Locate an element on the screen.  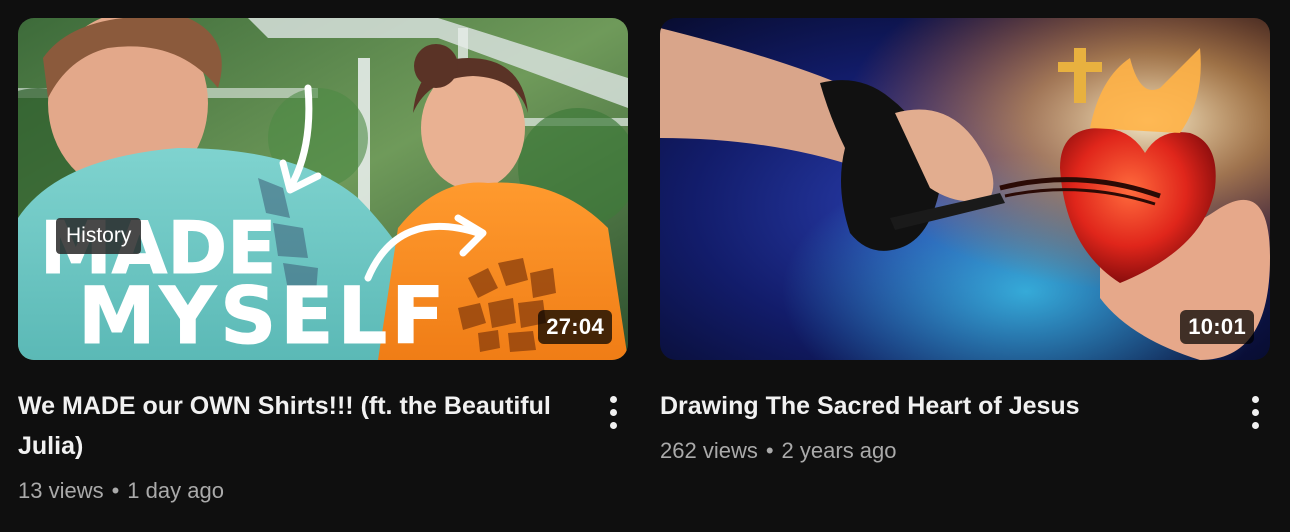
video-stats: 262 views • 2 years ago is located at coordinates (935, 451).